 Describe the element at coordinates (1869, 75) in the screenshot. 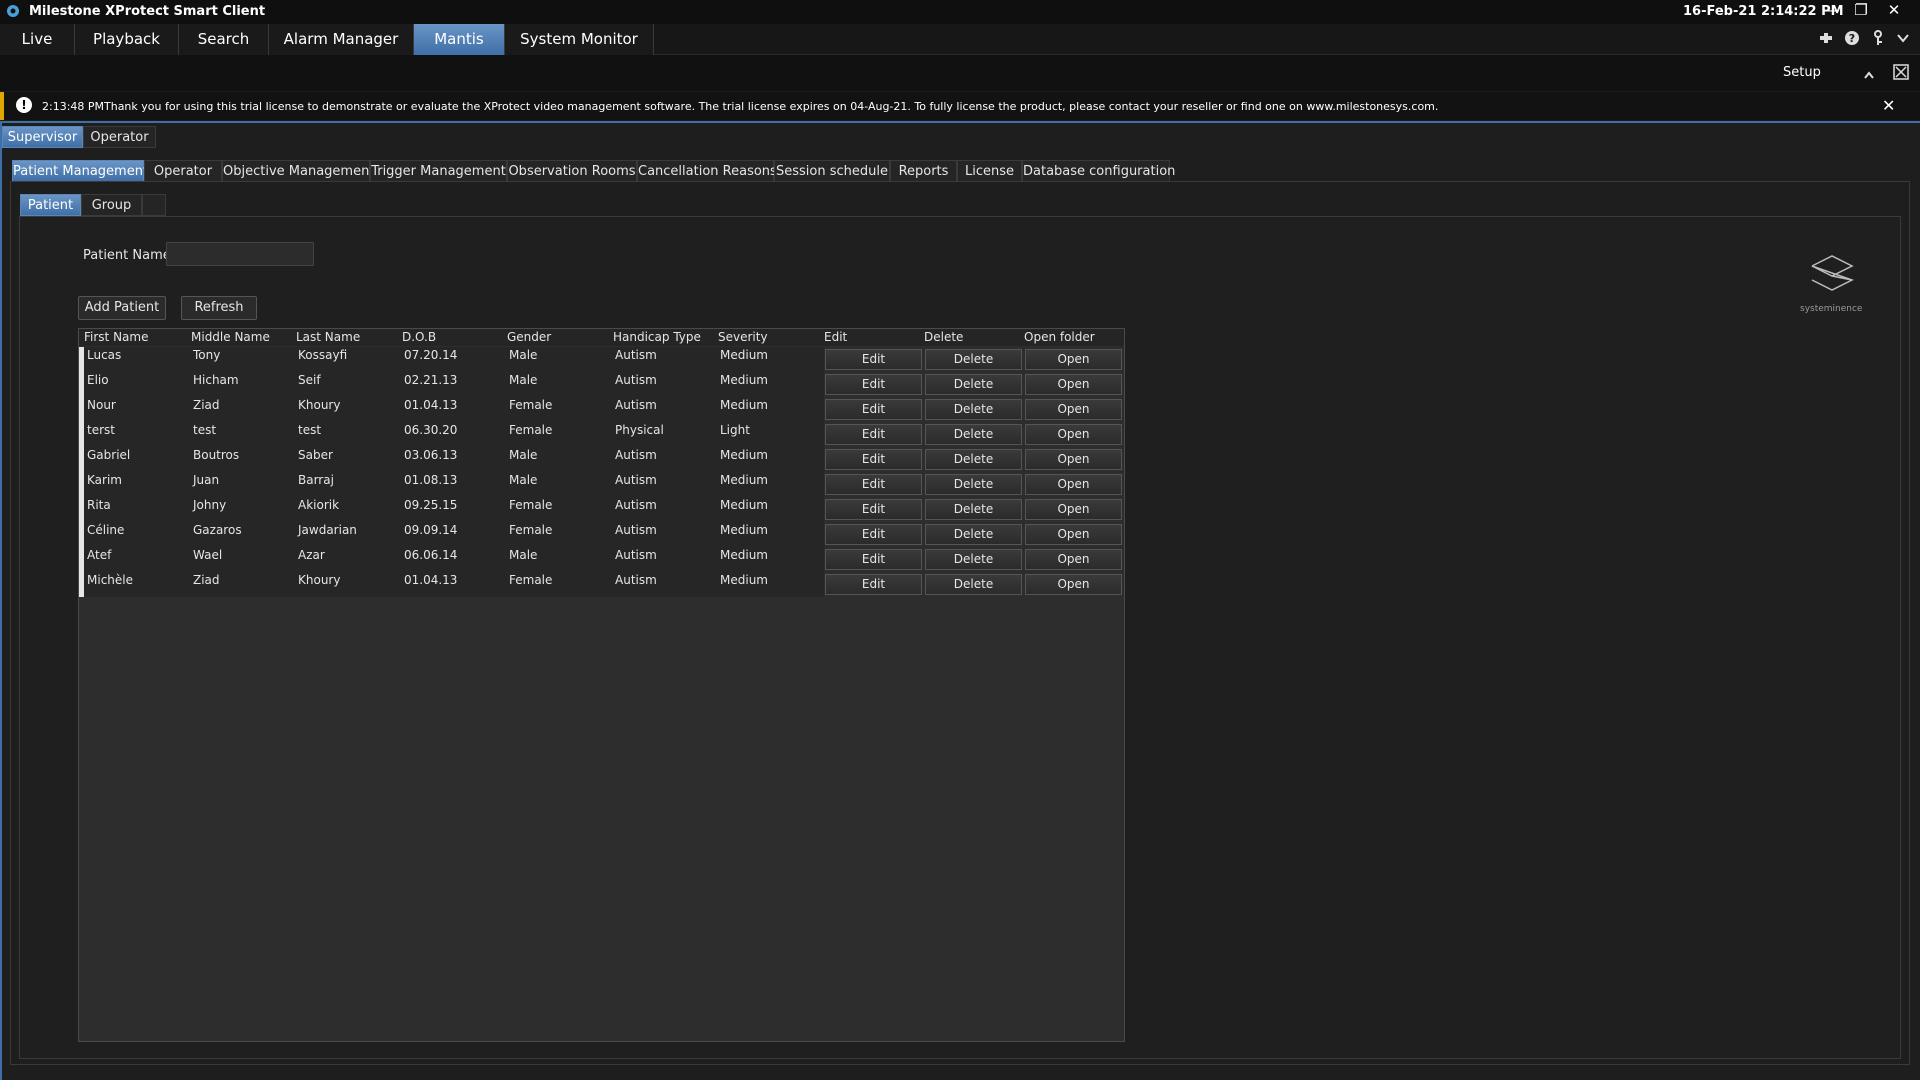

I see `chevron-up-icon` at that location.